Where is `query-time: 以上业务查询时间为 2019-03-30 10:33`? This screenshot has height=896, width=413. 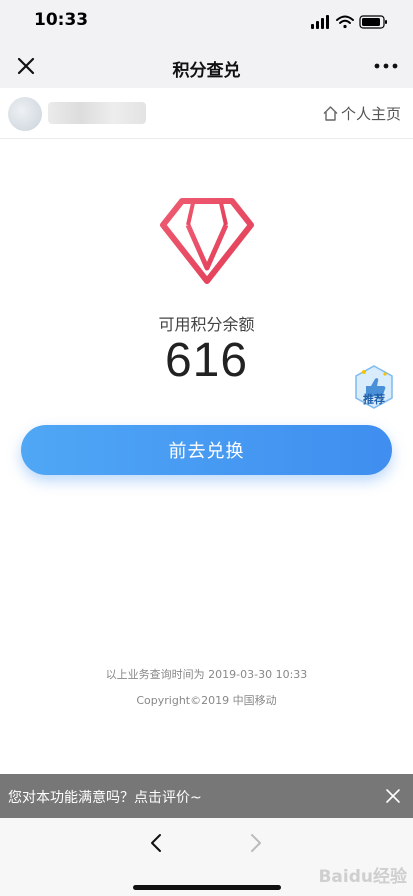
query-time: 以上业务查询时间为 2019-03-30 10:33 is located at coordinates (206, 674).